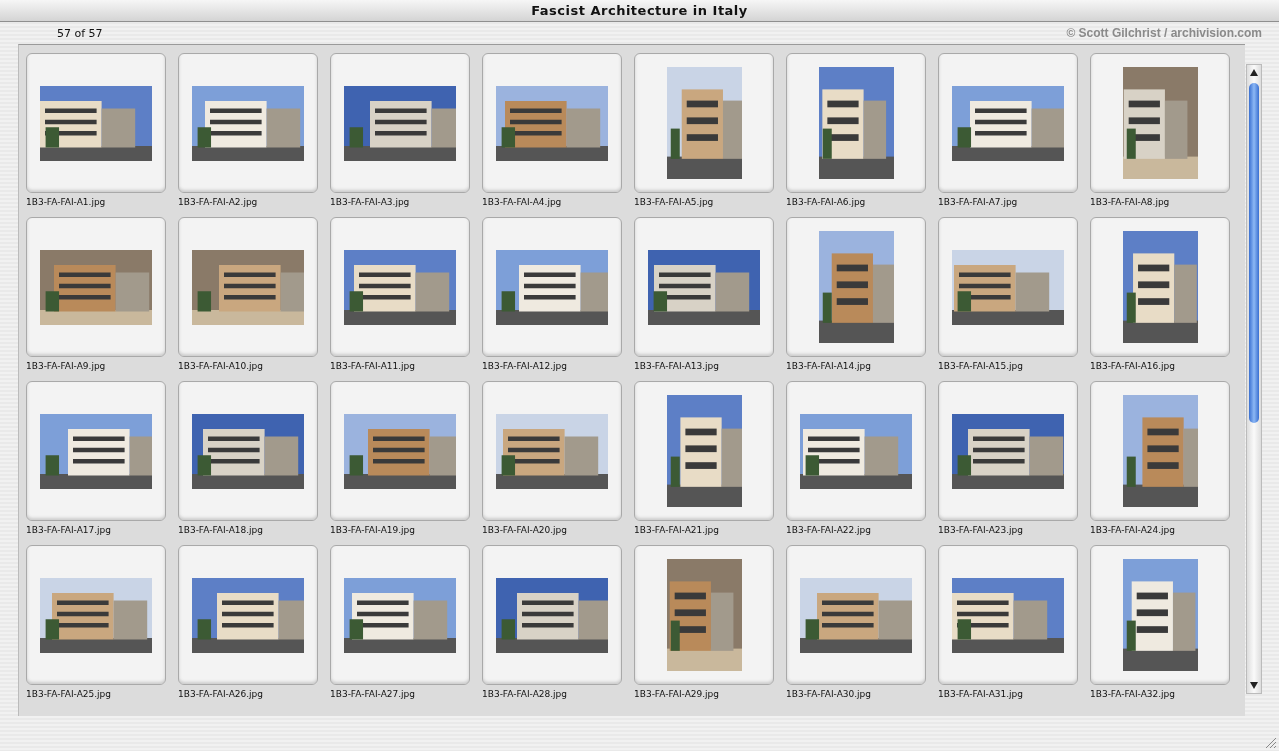  I want to click on image-count: 57 of 57, so click(80, 33).